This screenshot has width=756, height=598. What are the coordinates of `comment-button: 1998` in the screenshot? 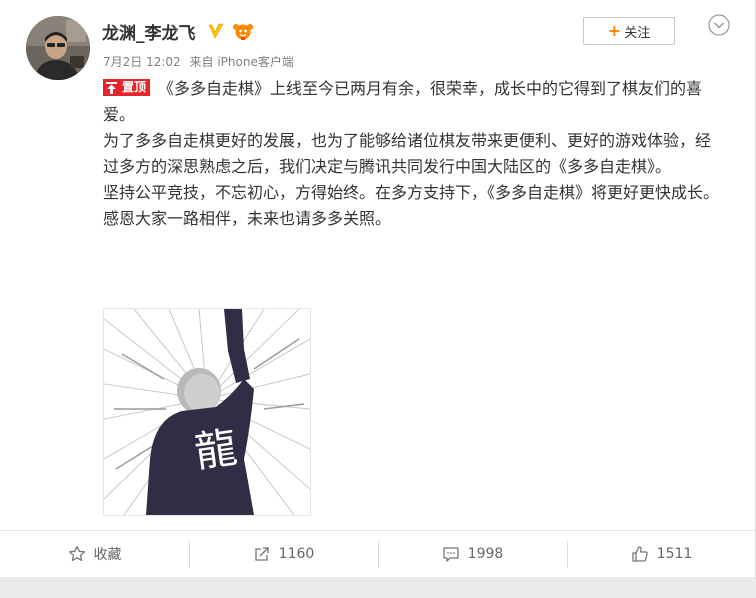 It's located at (472, 554).